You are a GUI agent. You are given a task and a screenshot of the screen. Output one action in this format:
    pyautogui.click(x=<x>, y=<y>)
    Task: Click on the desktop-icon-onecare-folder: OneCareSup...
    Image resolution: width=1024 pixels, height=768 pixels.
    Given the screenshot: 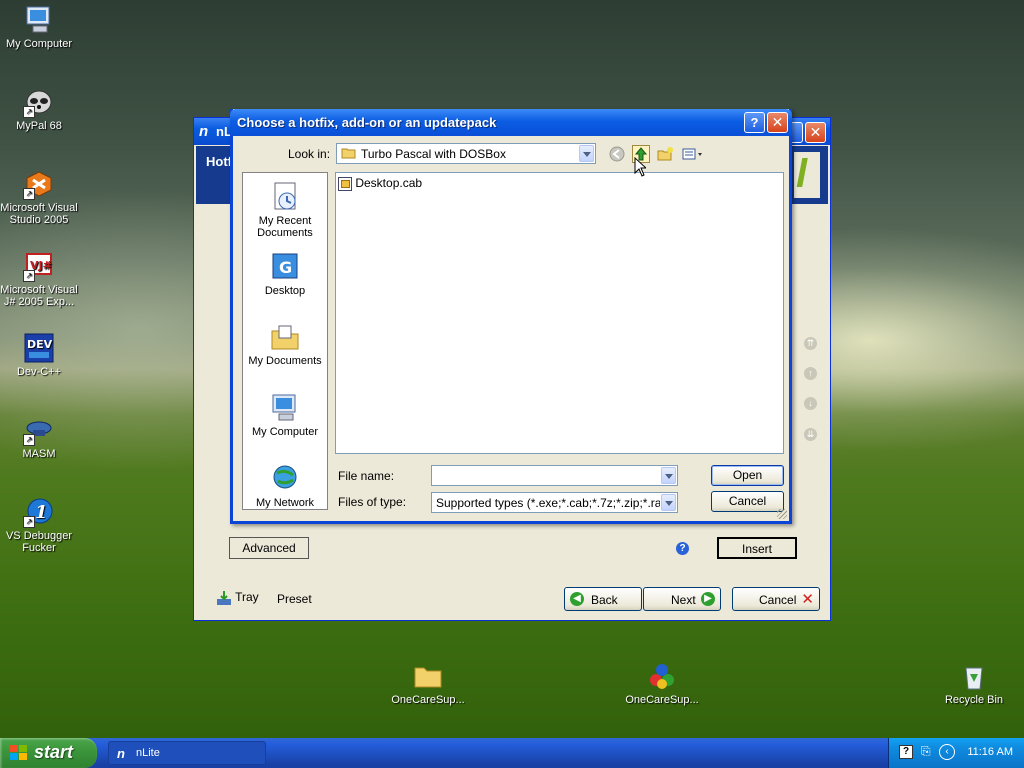 What is the action you would take?
    pyautogui.click(x=428, y=683)
    